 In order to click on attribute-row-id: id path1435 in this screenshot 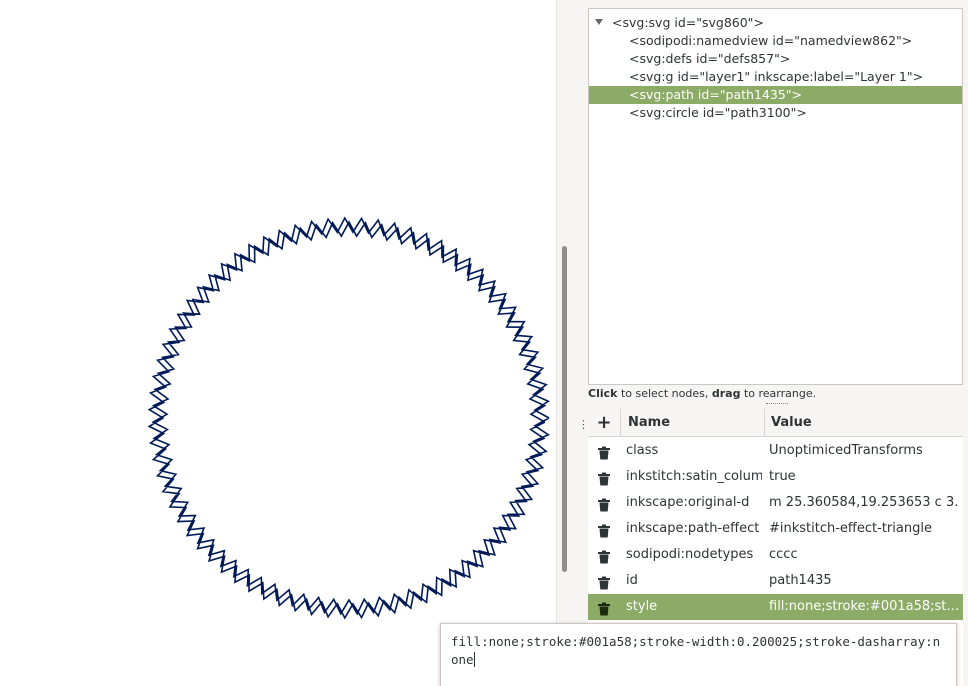, I will do `click(775, 581)`.